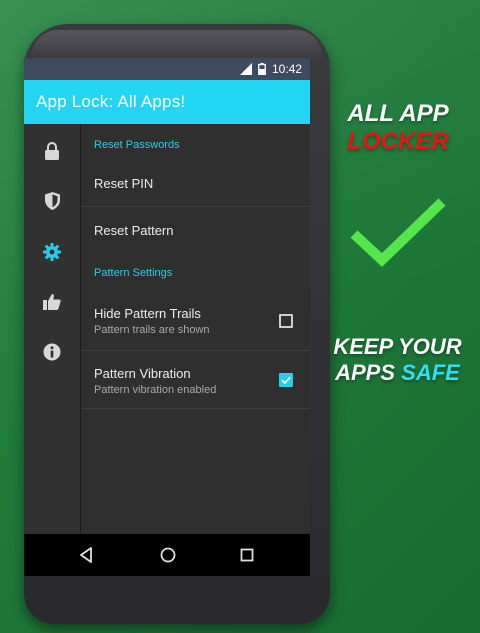  What do you see at coordinates (195, 229) in the screenshot?
I see `reset-pattern-row: Reset Pattern` at bounding box center [195, 229].